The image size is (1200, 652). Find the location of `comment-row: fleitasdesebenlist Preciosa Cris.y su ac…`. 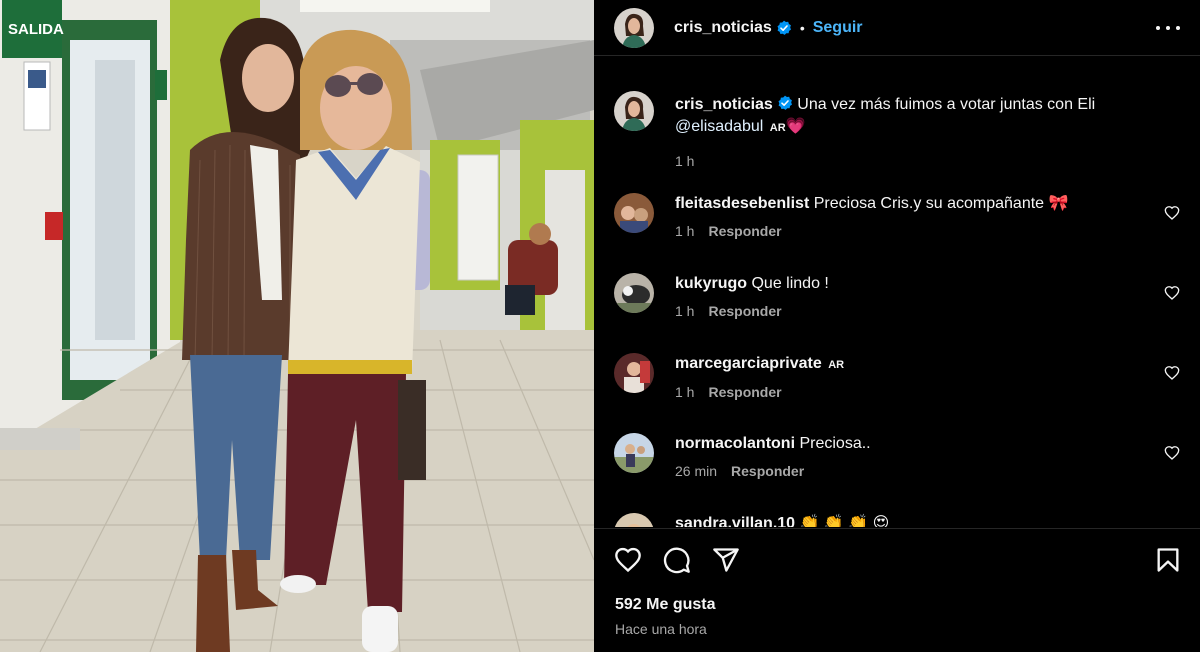

comment-row: fleitasdesebenlist Preciosa Cris.y su ac… is located at coordinates (897, 216).